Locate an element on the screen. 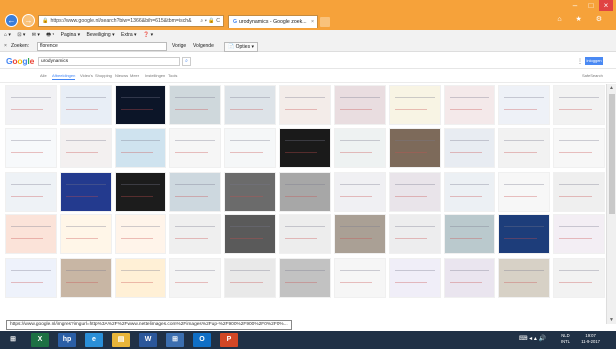  tab-tools: Tools is located at coordinates (172, 75).